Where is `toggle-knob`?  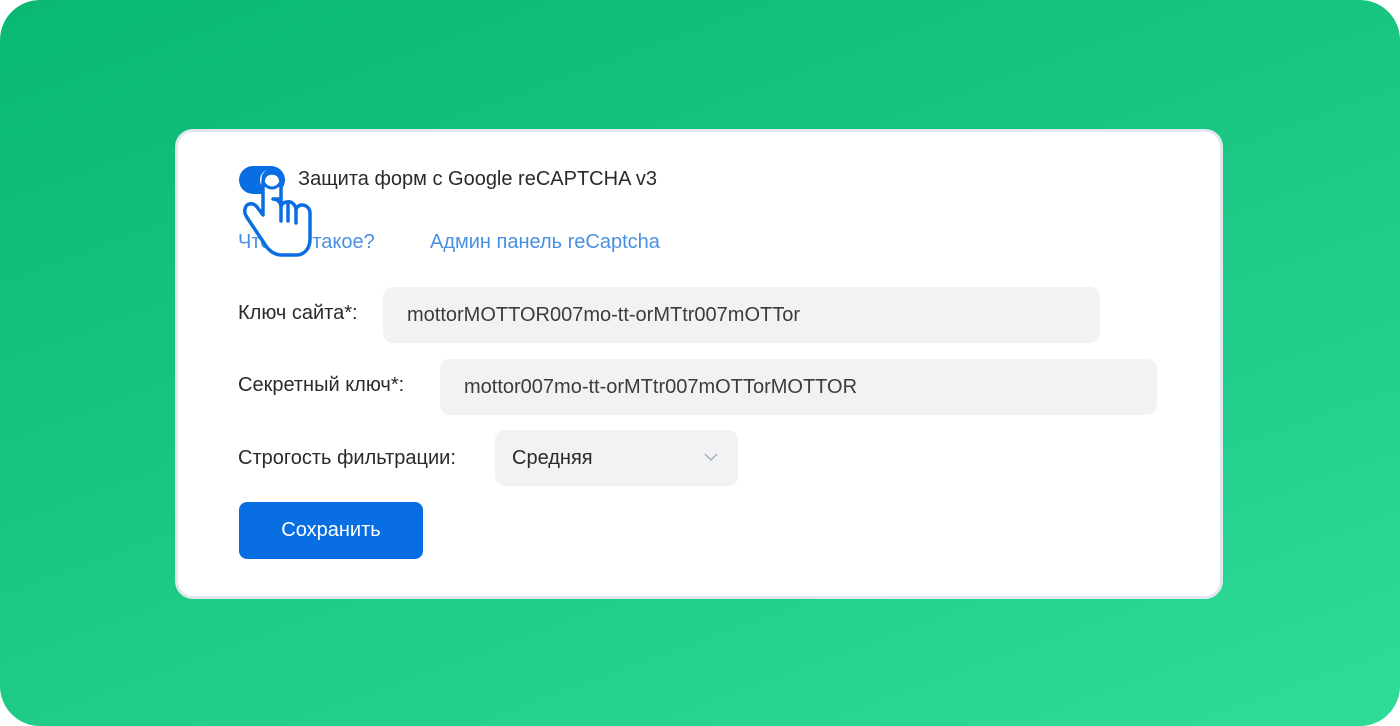
toggle-knob is located at coordinates (271, 180).